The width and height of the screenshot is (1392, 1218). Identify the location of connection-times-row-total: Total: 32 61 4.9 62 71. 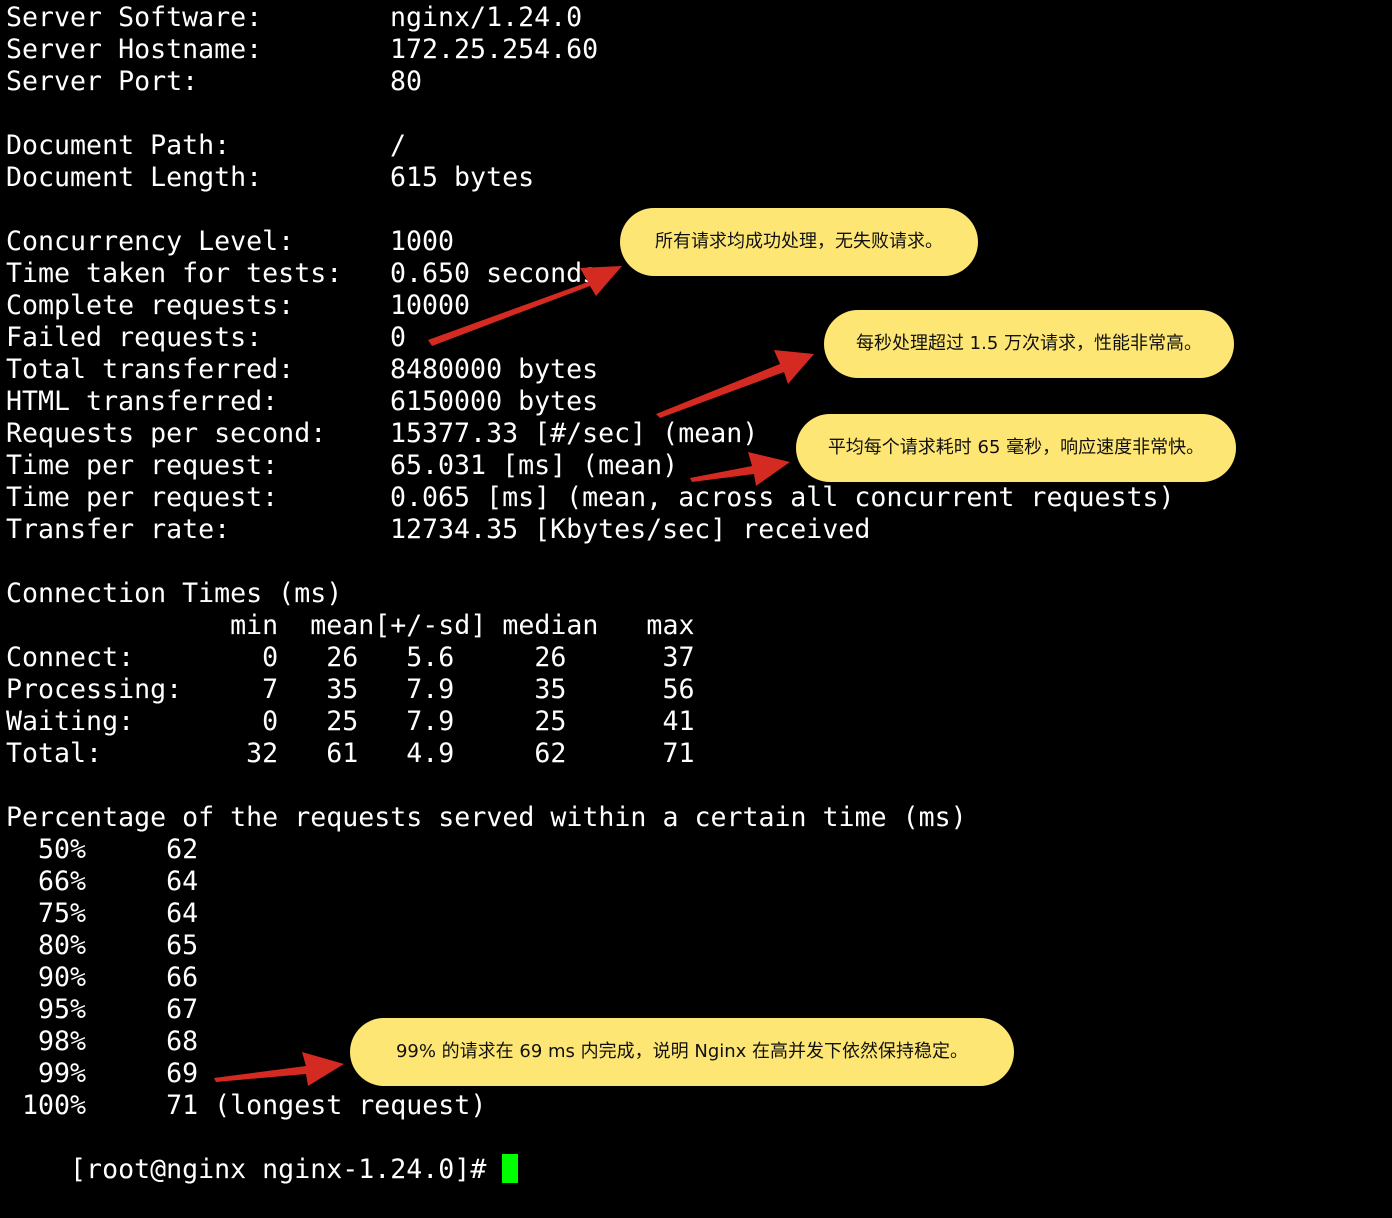
(350, 753).